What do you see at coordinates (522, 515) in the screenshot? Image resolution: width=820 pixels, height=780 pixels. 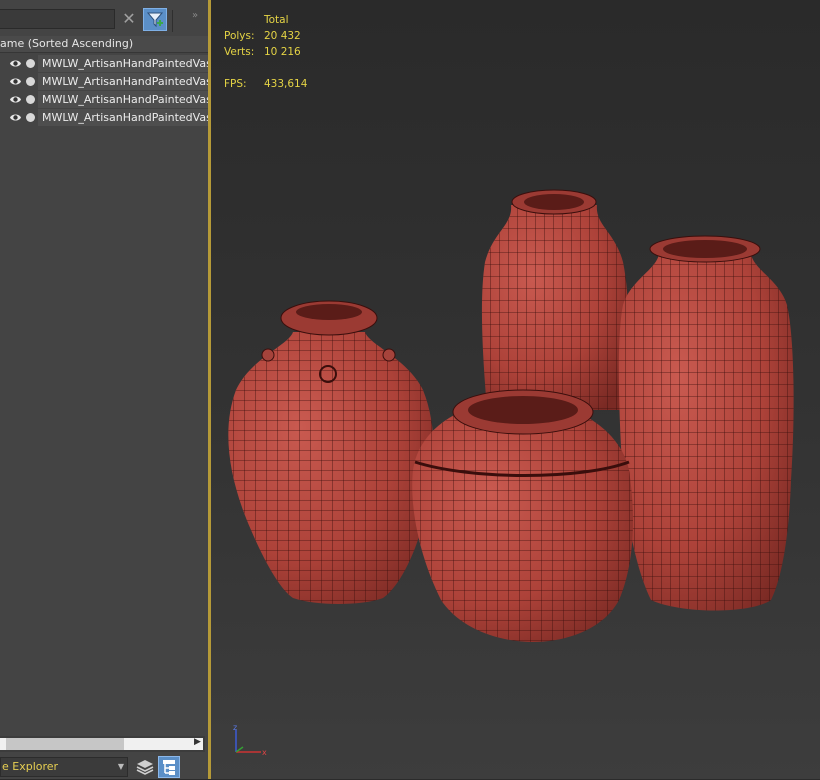 I see `vase-front-center` at bounding box center [522, 515].